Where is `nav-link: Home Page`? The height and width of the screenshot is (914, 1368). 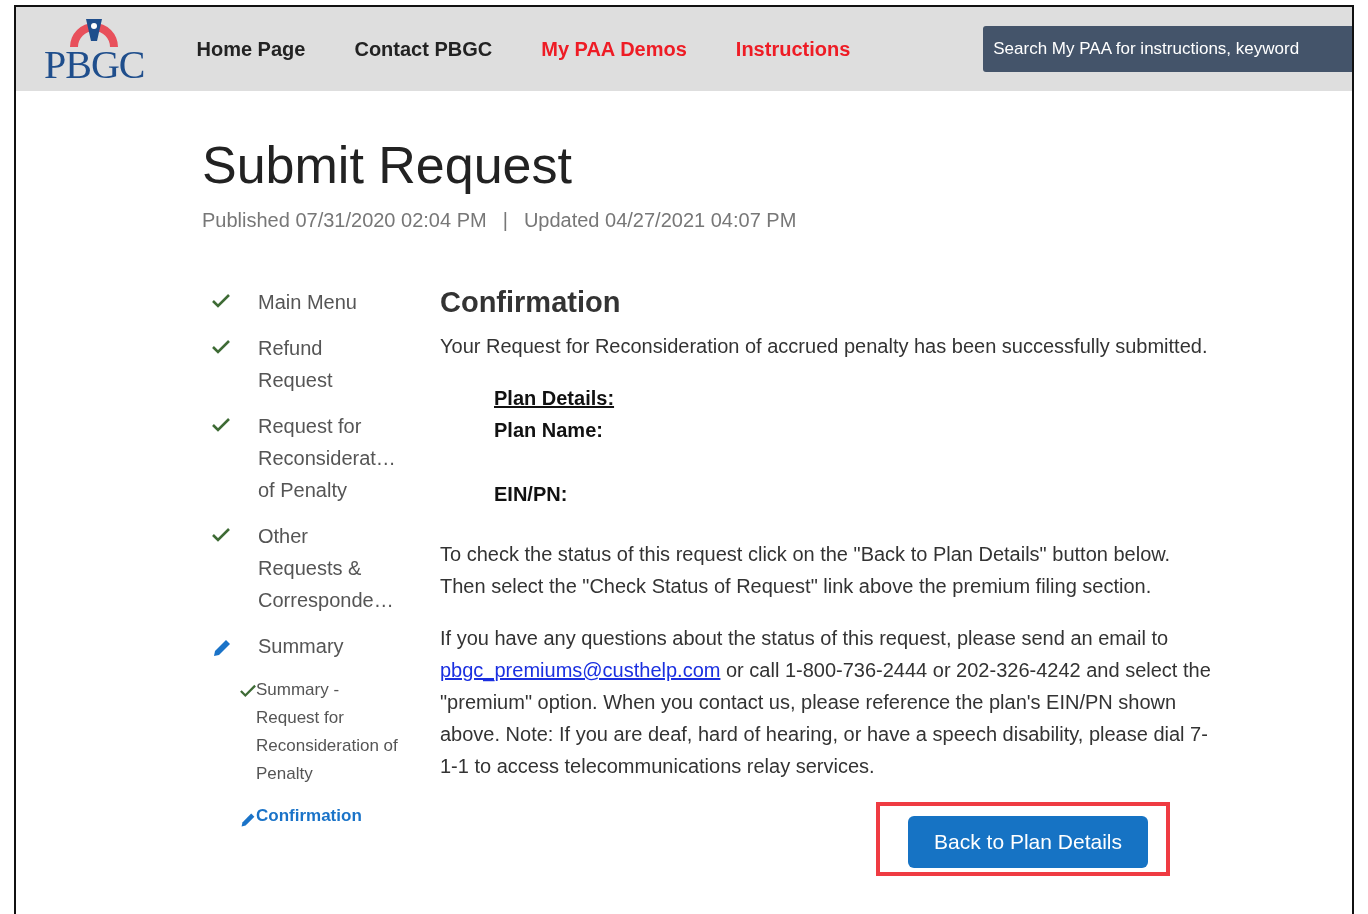 nav-link: Home Page is located at coordinates (251, 49).